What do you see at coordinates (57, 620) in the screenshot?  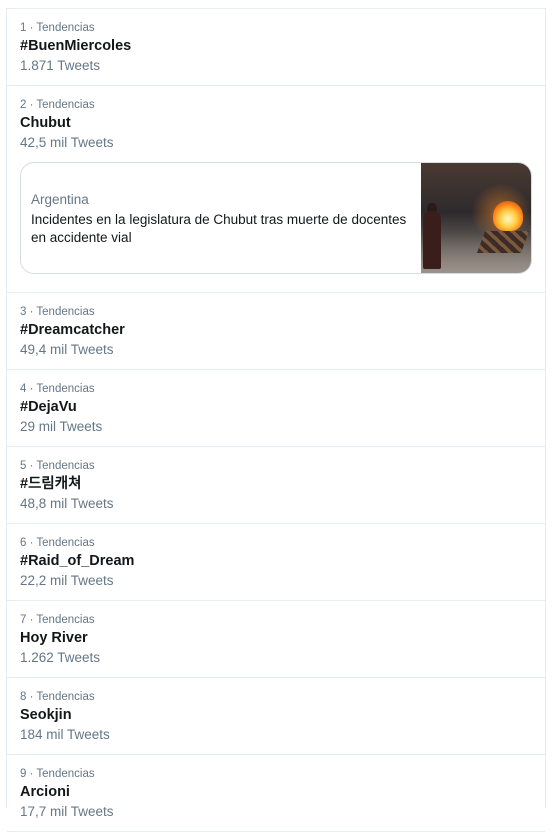 I see `trend-rank: 7 · Tendencias` at bounding box center [57, 620].